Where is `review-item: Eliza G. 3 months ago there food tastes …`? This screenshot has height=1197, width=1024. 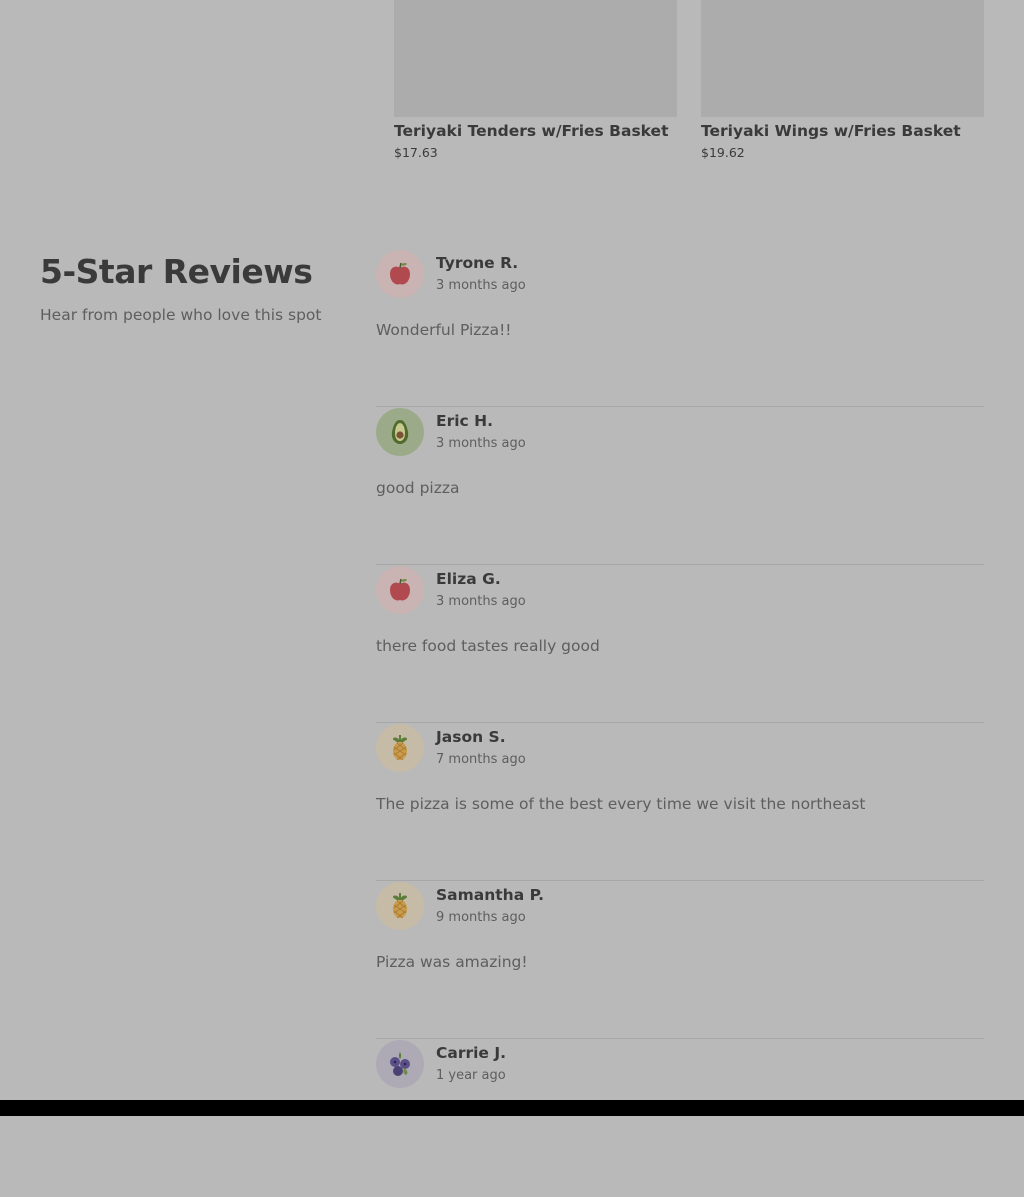 review-item: Eliza G. 3 months ago there food tastes … is located at coordinates (680, 644).